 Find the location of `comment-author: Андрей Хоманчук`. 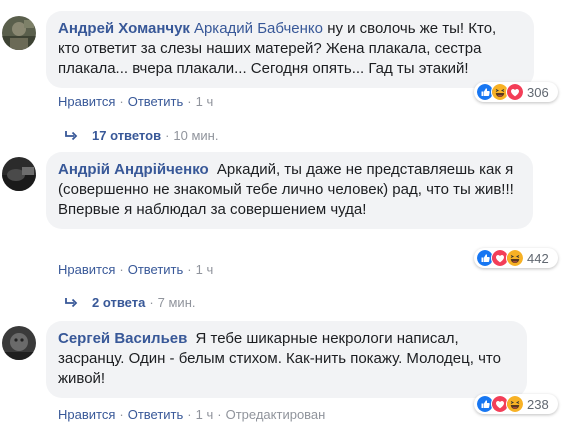

comment-author: Андрей Хоманчук is located at coordinates (124, 28).